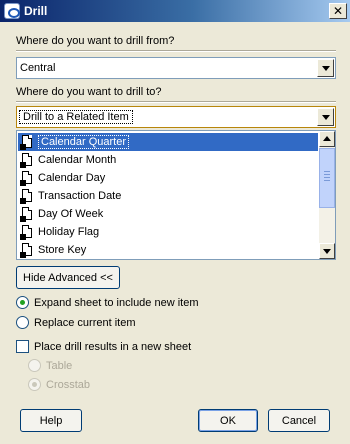 The width and height of the screenshot is (350, 444). What do you see at coordinates (80, 196) in the screenshot?
I see `list-item-label: Transaction Date` at bounding box center [80, 196].